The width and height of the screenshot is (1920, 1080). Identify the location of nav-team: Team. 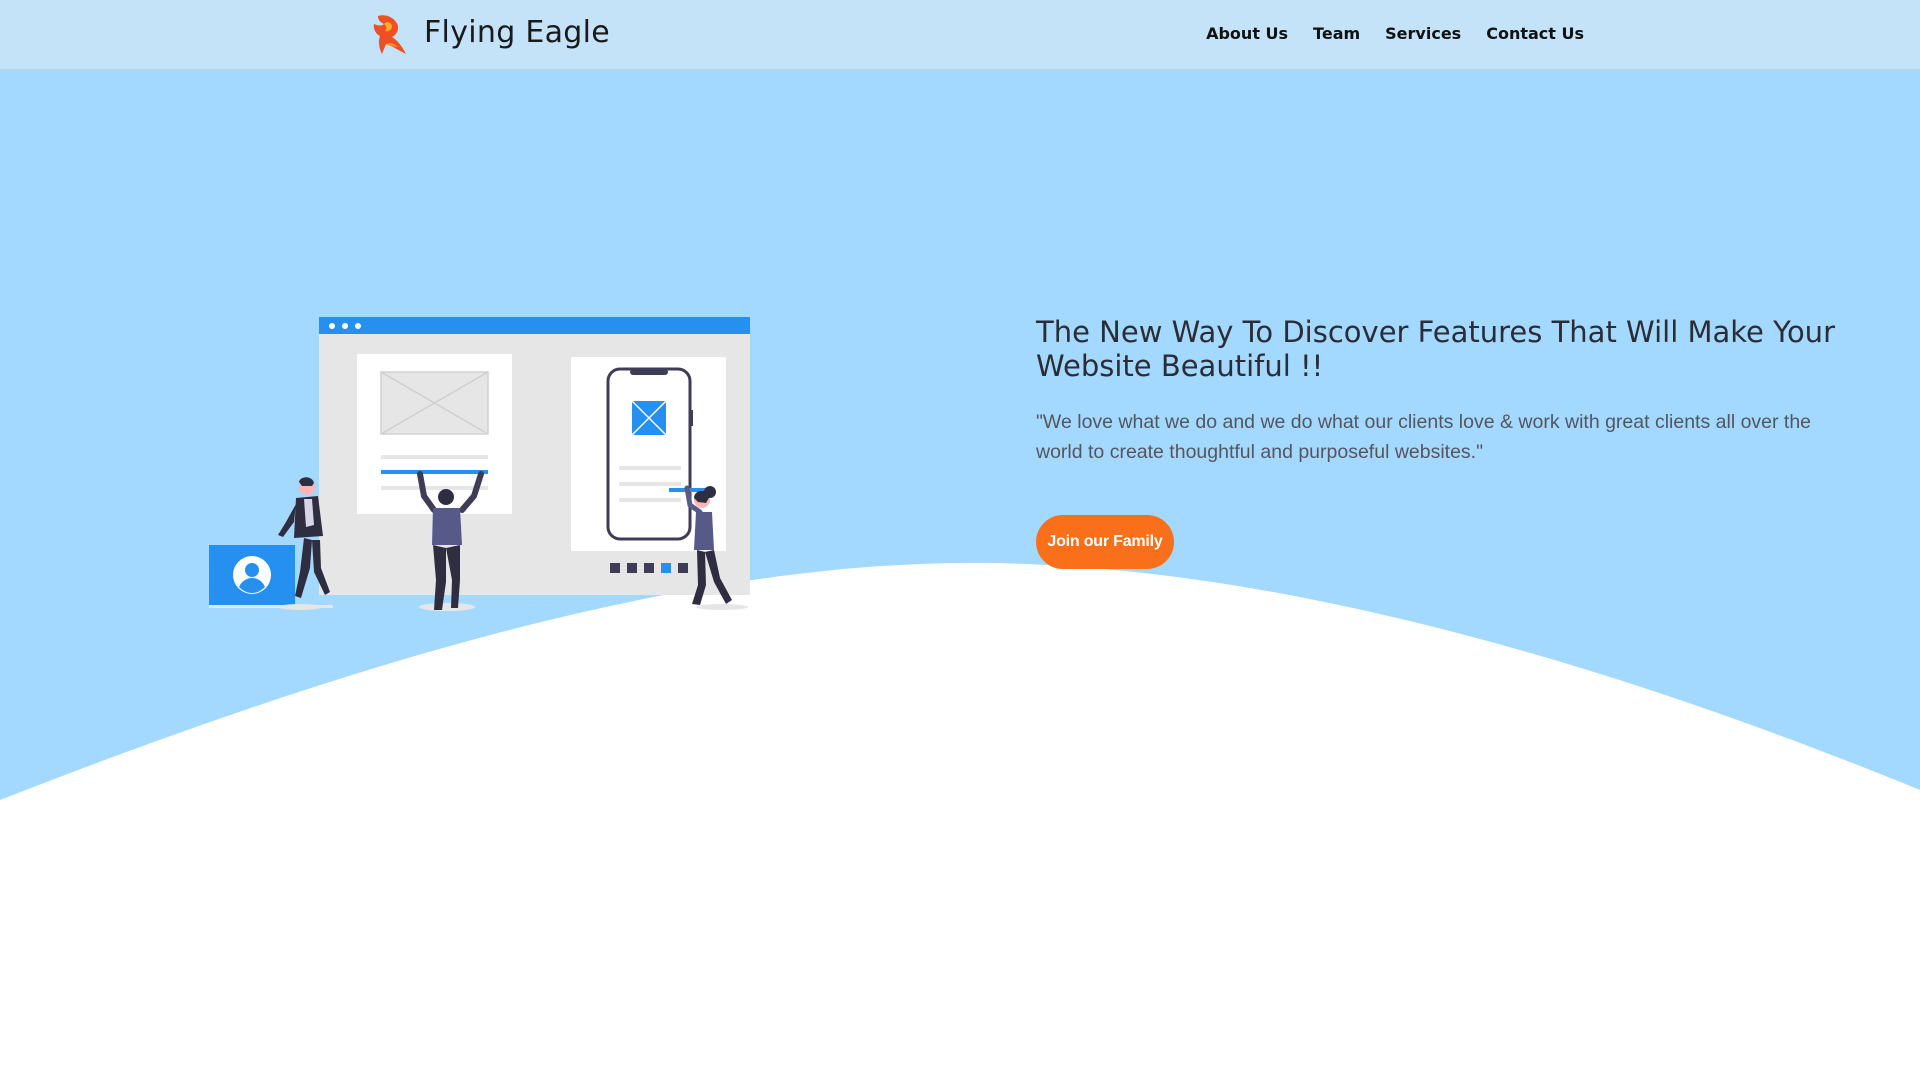
(1336, 33).